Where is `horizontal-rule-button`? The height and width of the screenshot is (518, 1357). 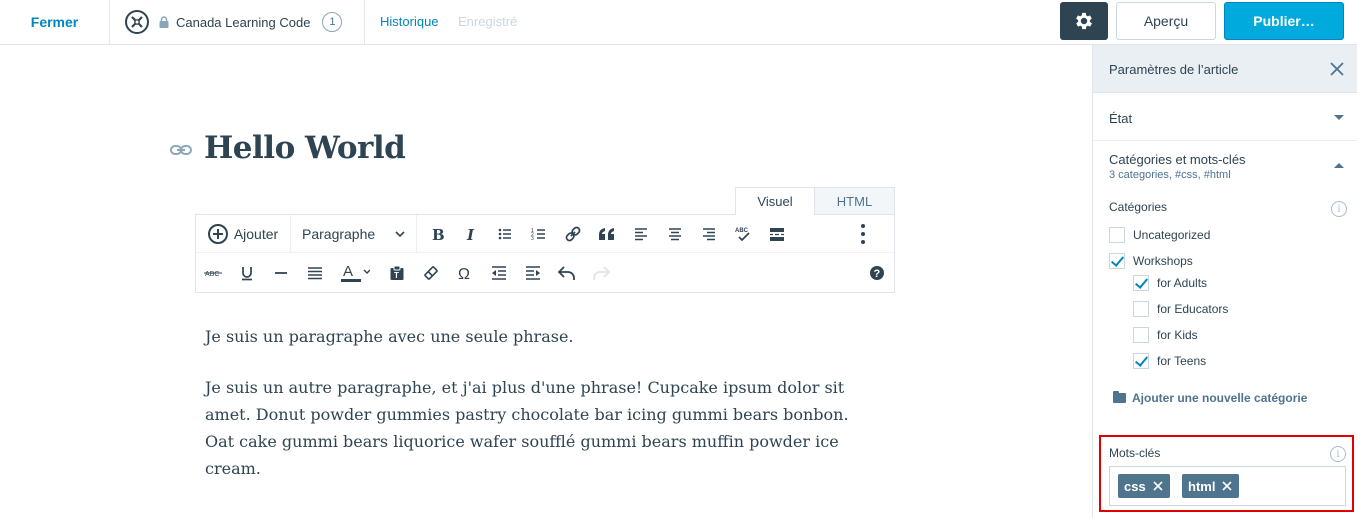
horizontal-rule-button is located at coordinates (281, 273).